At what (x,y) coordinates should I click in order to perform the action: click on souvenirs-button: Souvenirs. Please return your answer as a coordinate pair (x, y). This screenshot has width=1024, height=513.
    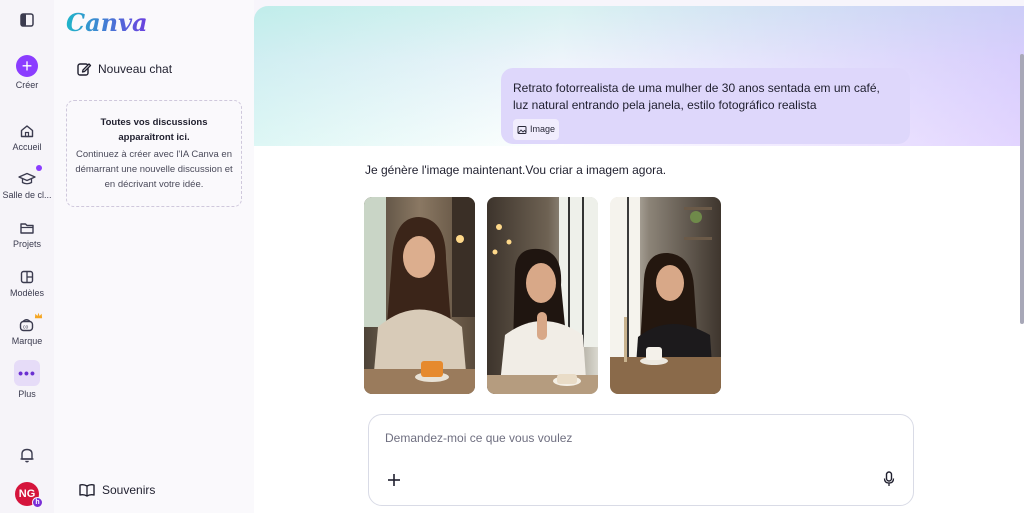
    Looking at the image, I should click on (116, 490).